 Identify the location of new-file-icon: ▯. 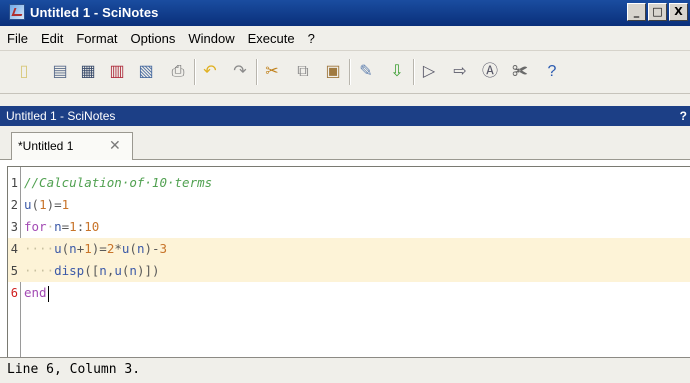
(24, 72).